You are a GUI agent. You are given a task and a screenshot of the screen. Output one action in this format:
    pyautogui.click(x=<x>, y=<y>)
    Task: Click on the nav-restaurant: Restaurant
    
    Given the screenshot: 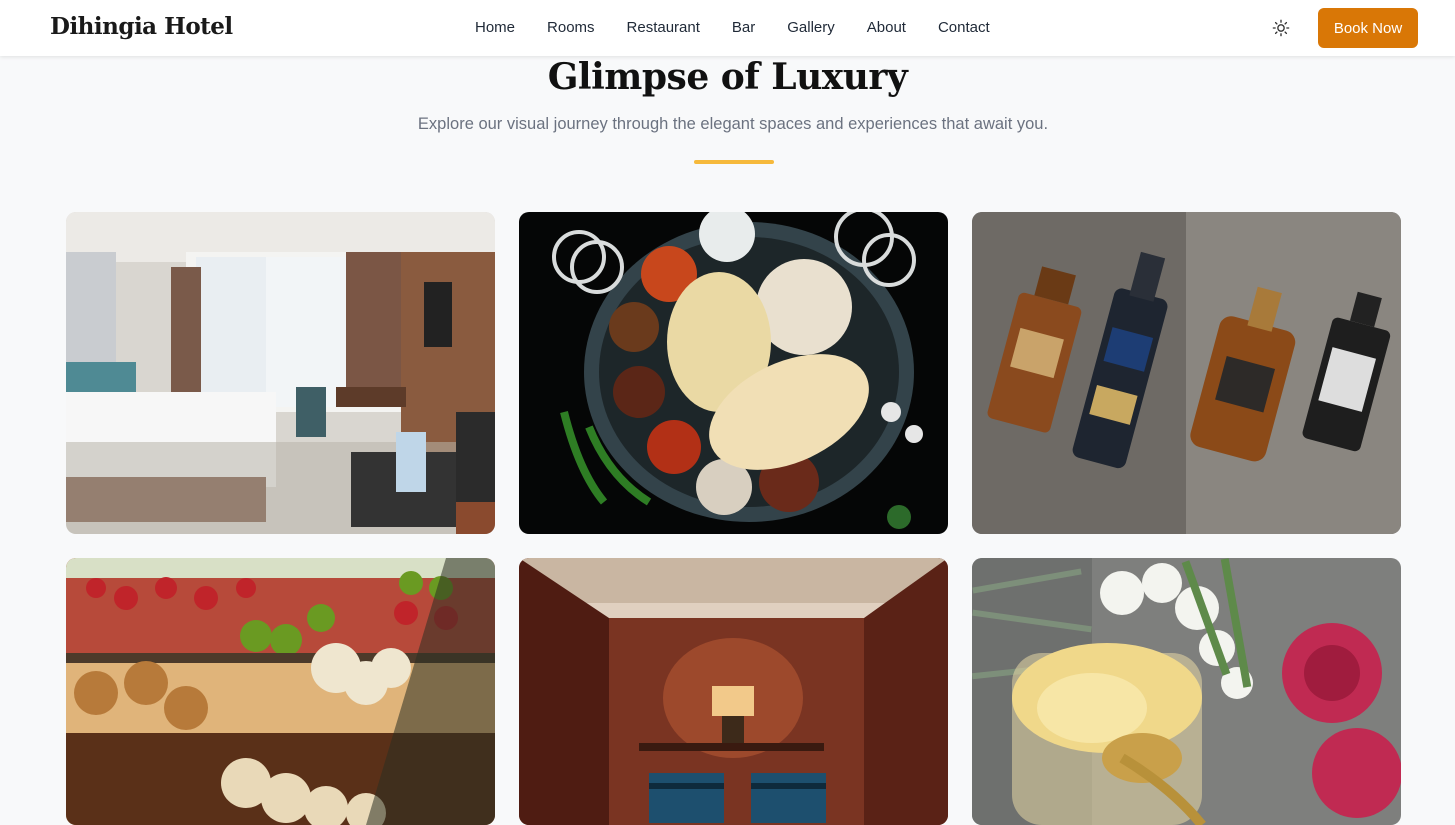 What is the action you would take?
    pyautogui.click(x=663, y=27)
    